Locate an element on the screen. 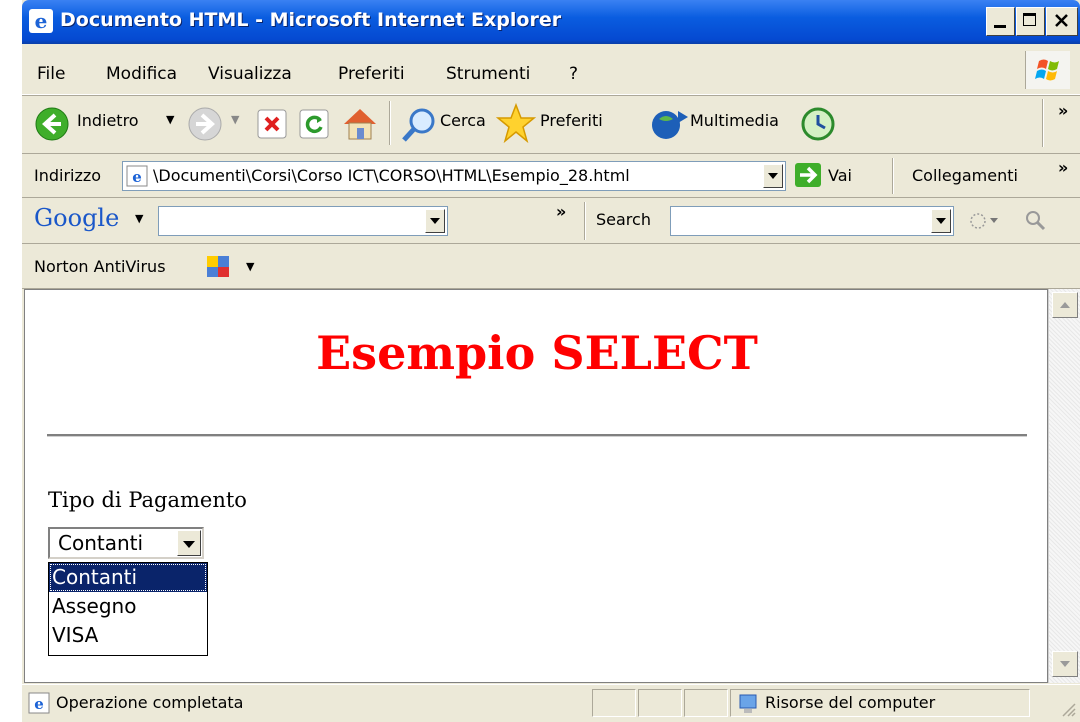 The image size is (1080, 722). norton-toolbar: Norton AntiVirus ▼ is located at coordinates (551, 266).